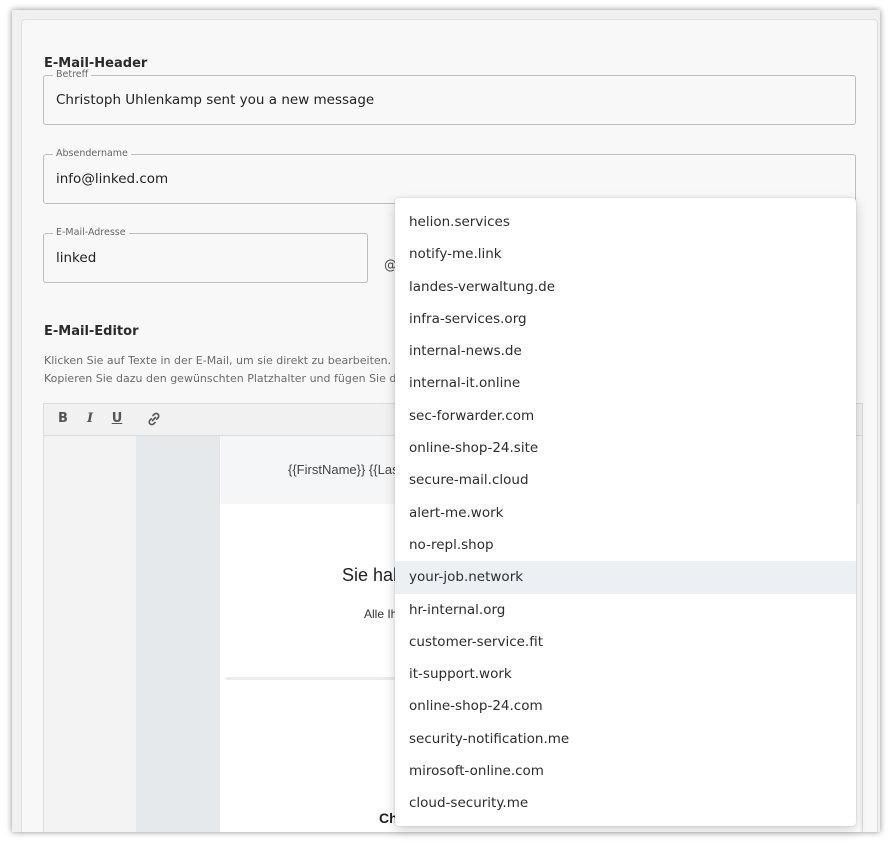 The image size is (892, 843). What do you see at coordinates (91, 233) in the screenshot?
I see `email-address-label: E-Mail-Adresse` at bounding box center [91, 233].